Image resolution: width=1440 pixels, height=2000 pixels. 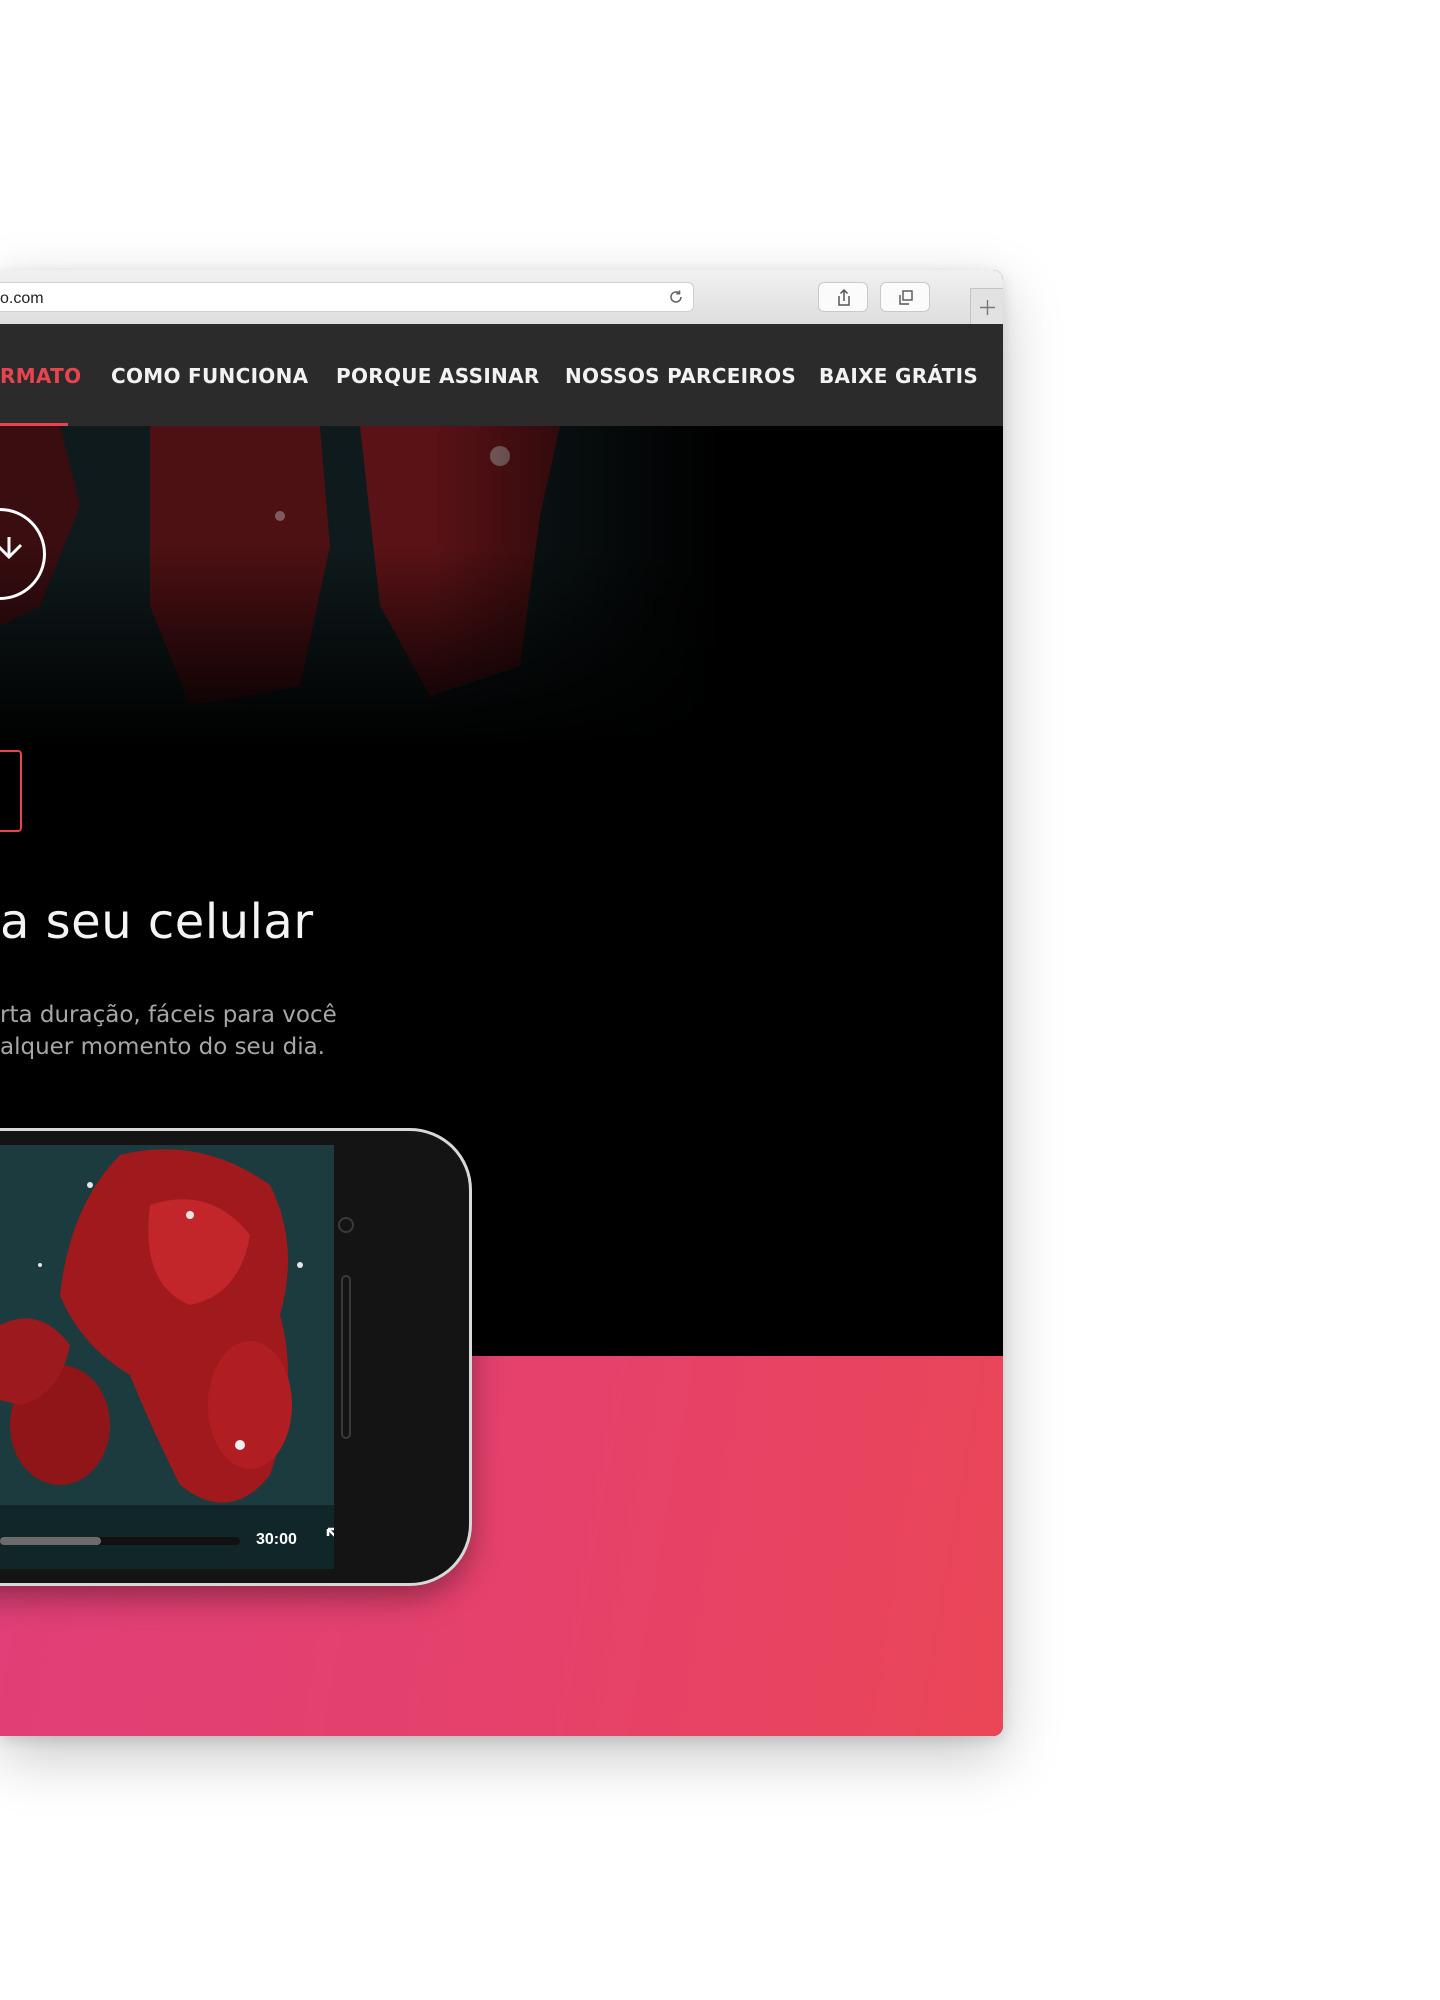 I want to click on tabs-icon, so click(x=906, y=297).